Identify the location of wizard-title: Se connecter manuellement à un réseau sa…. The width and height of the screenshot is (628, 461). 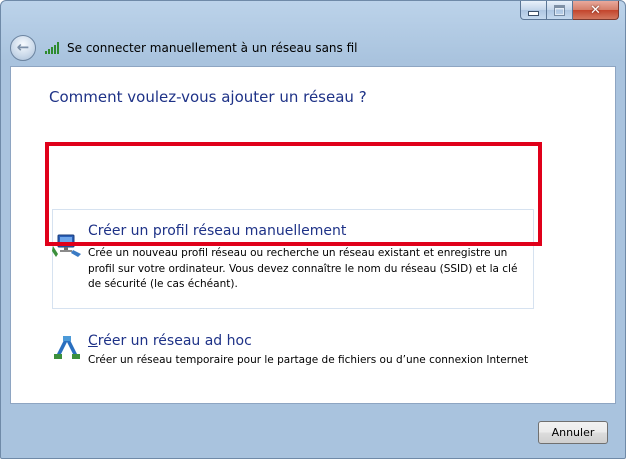
(212, 48).